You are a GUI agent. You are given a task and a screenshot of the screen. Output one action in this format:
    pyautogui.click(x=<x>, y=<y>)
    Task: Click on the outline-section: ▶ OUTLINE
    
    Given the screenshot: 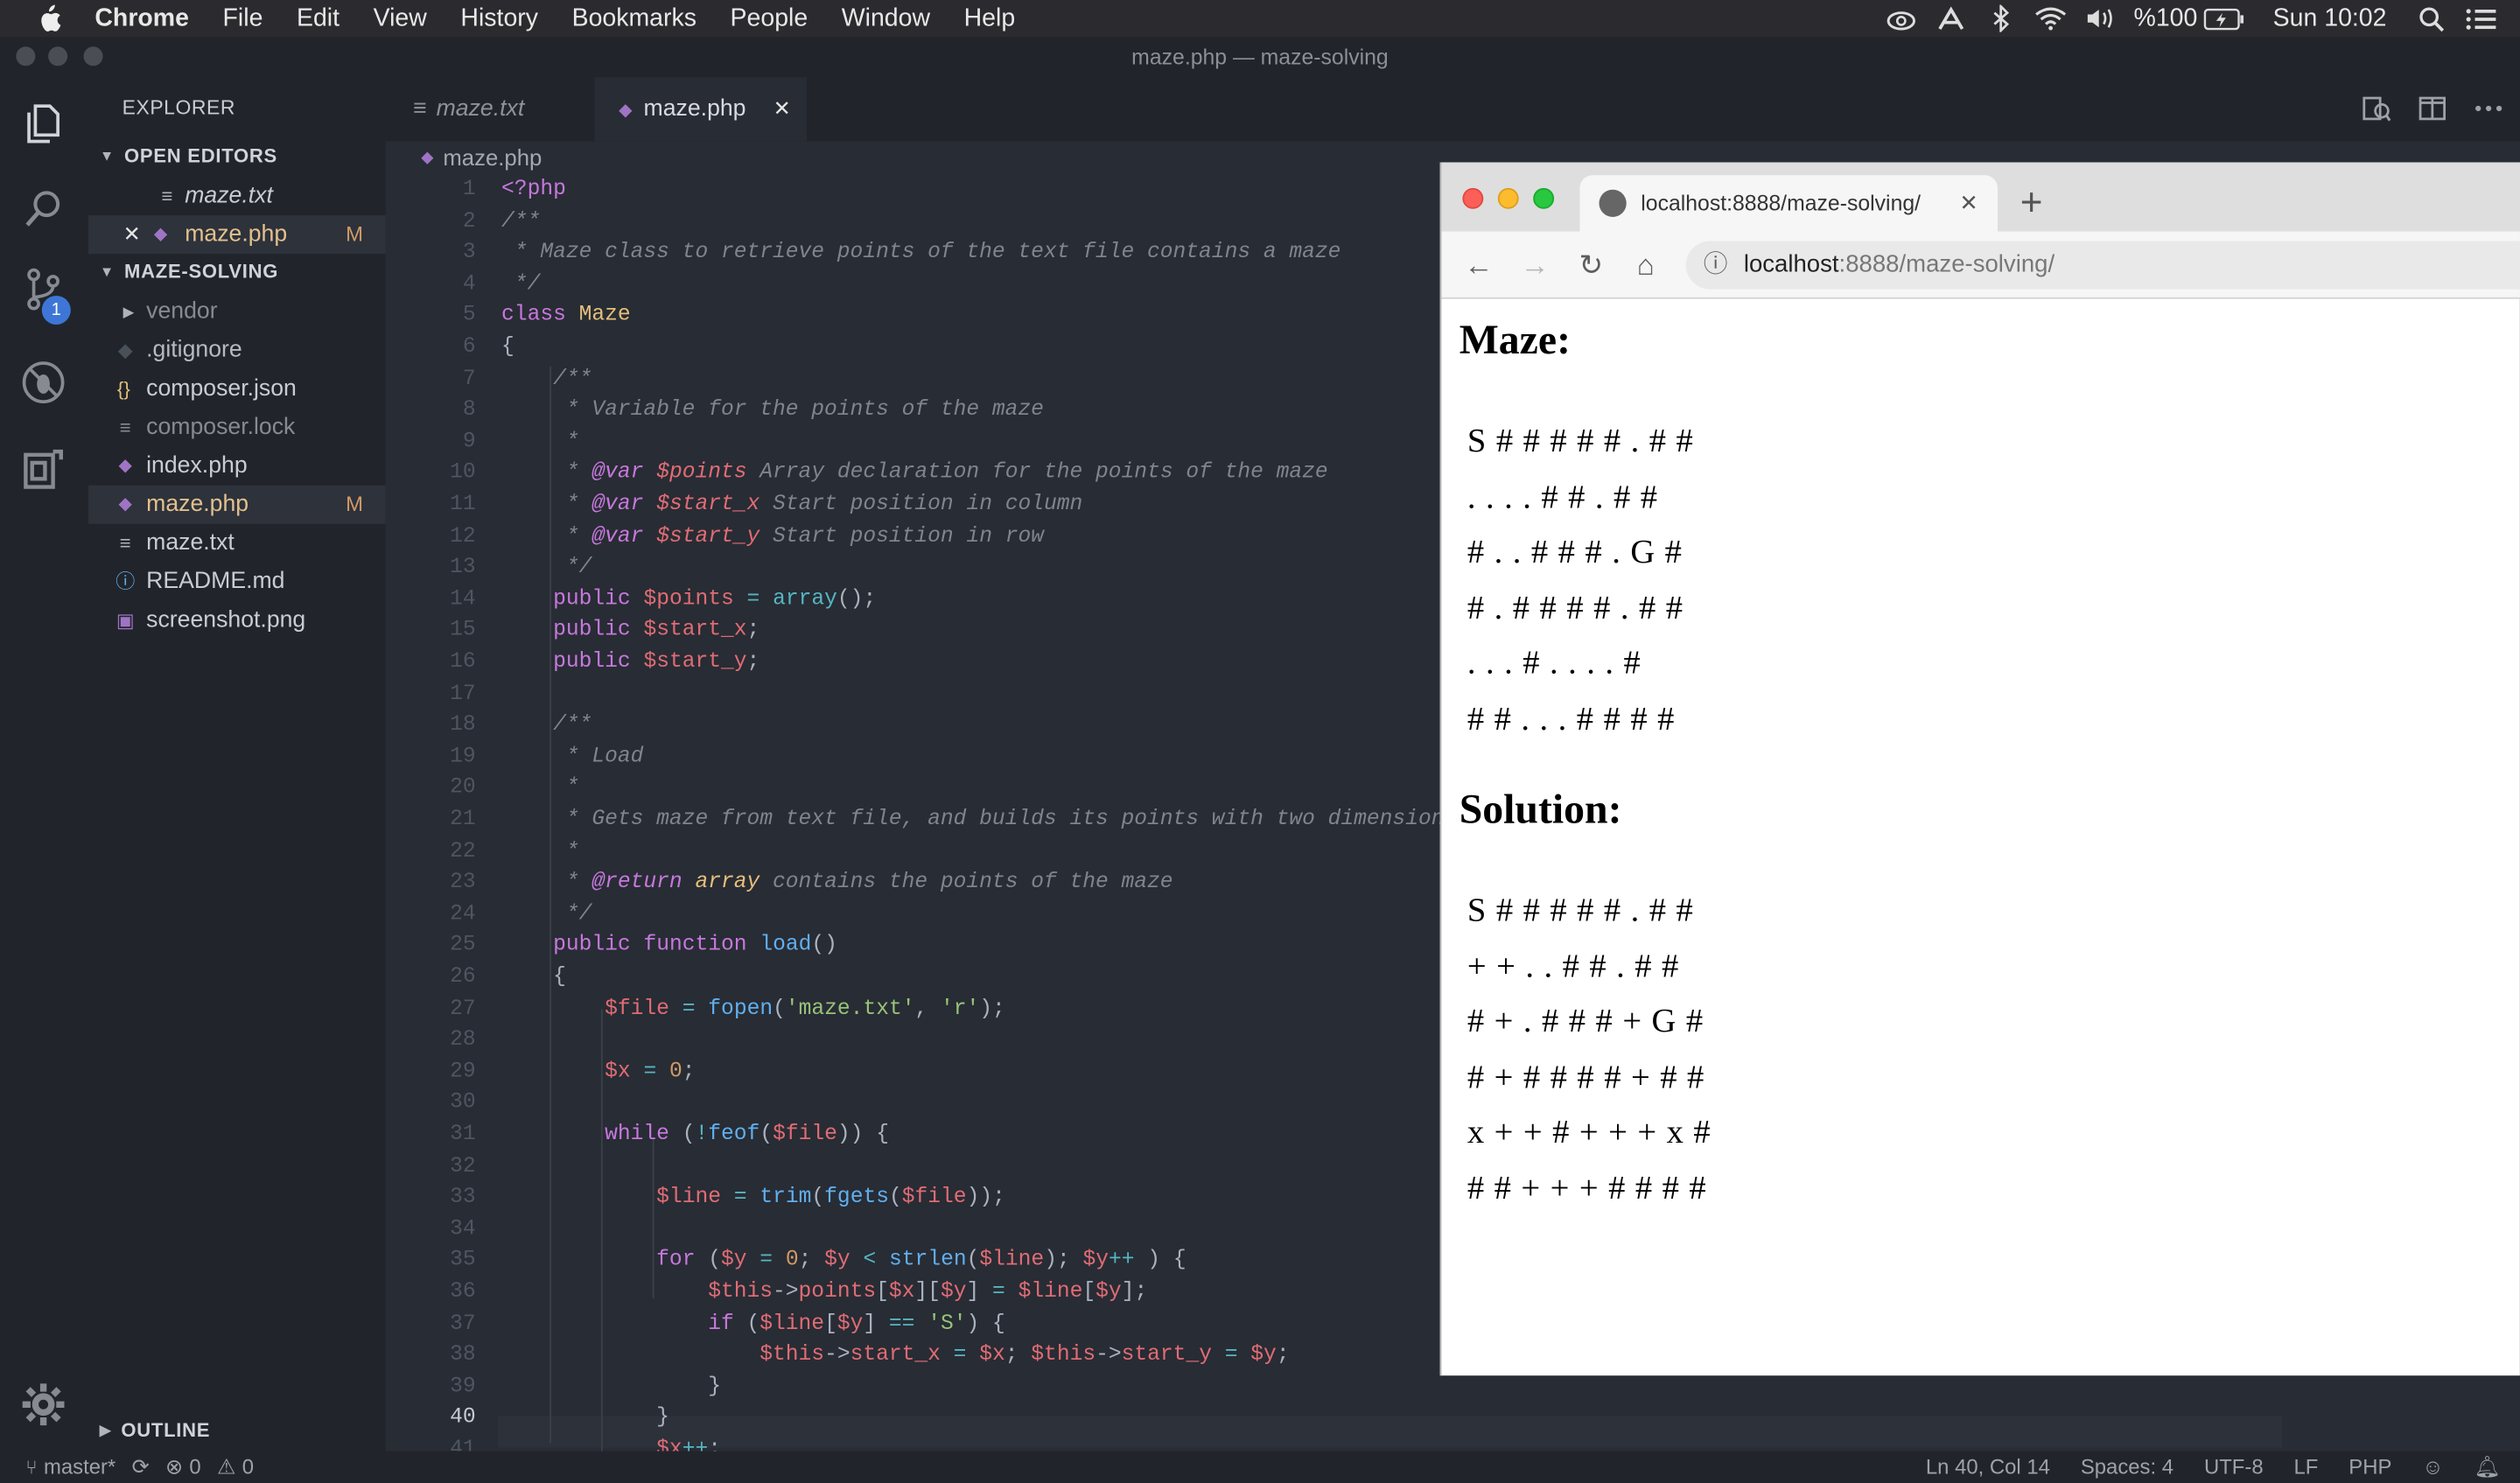 What is the action you would take?
    pyautogui.click(x=155, y=1430)
    